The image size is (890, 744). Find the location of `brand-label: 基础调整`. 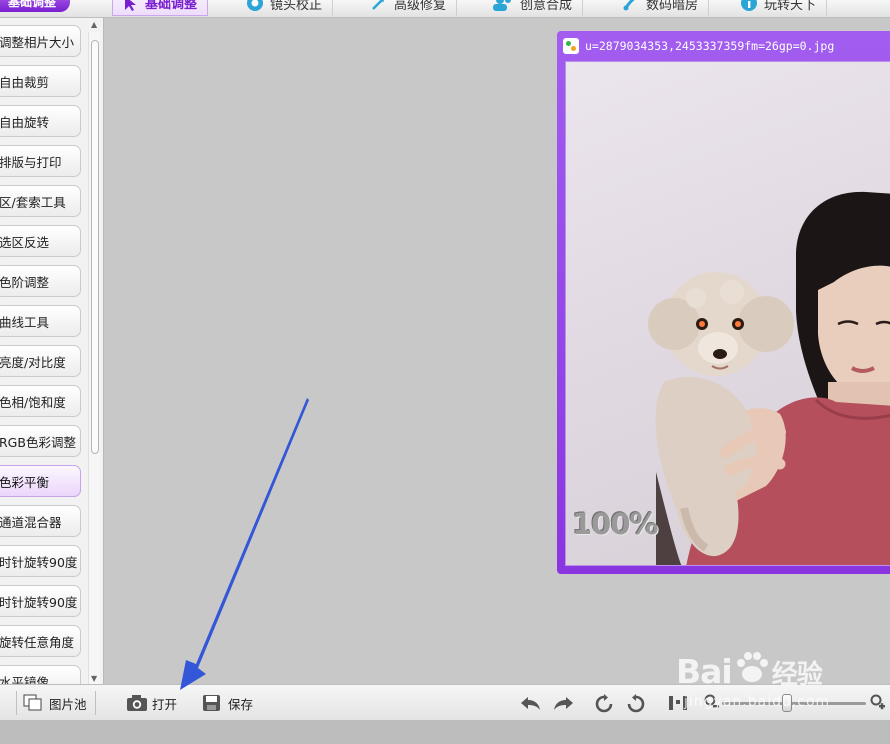

brand-label: 基础调整 is located at coordinates (31, 4).